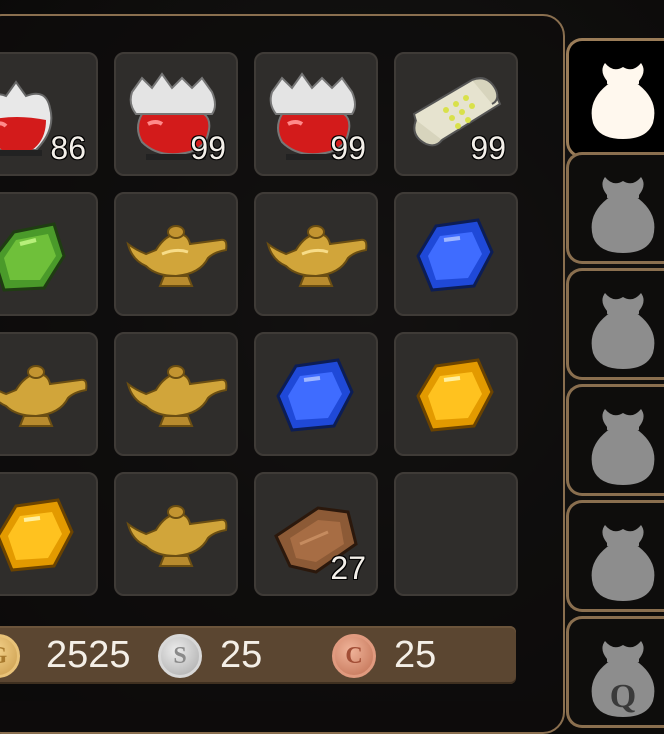  I want to click on green-gem-icon, so click(33, 257).